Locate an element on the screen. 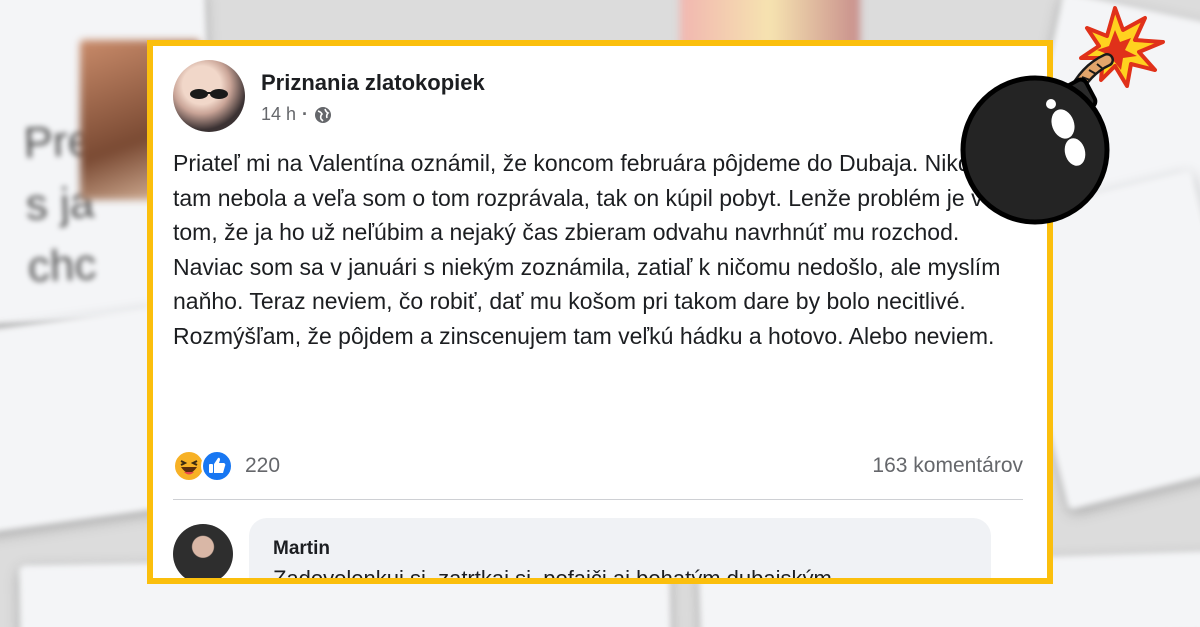  reaction-count: 220 is located at coordinates (263, 465).